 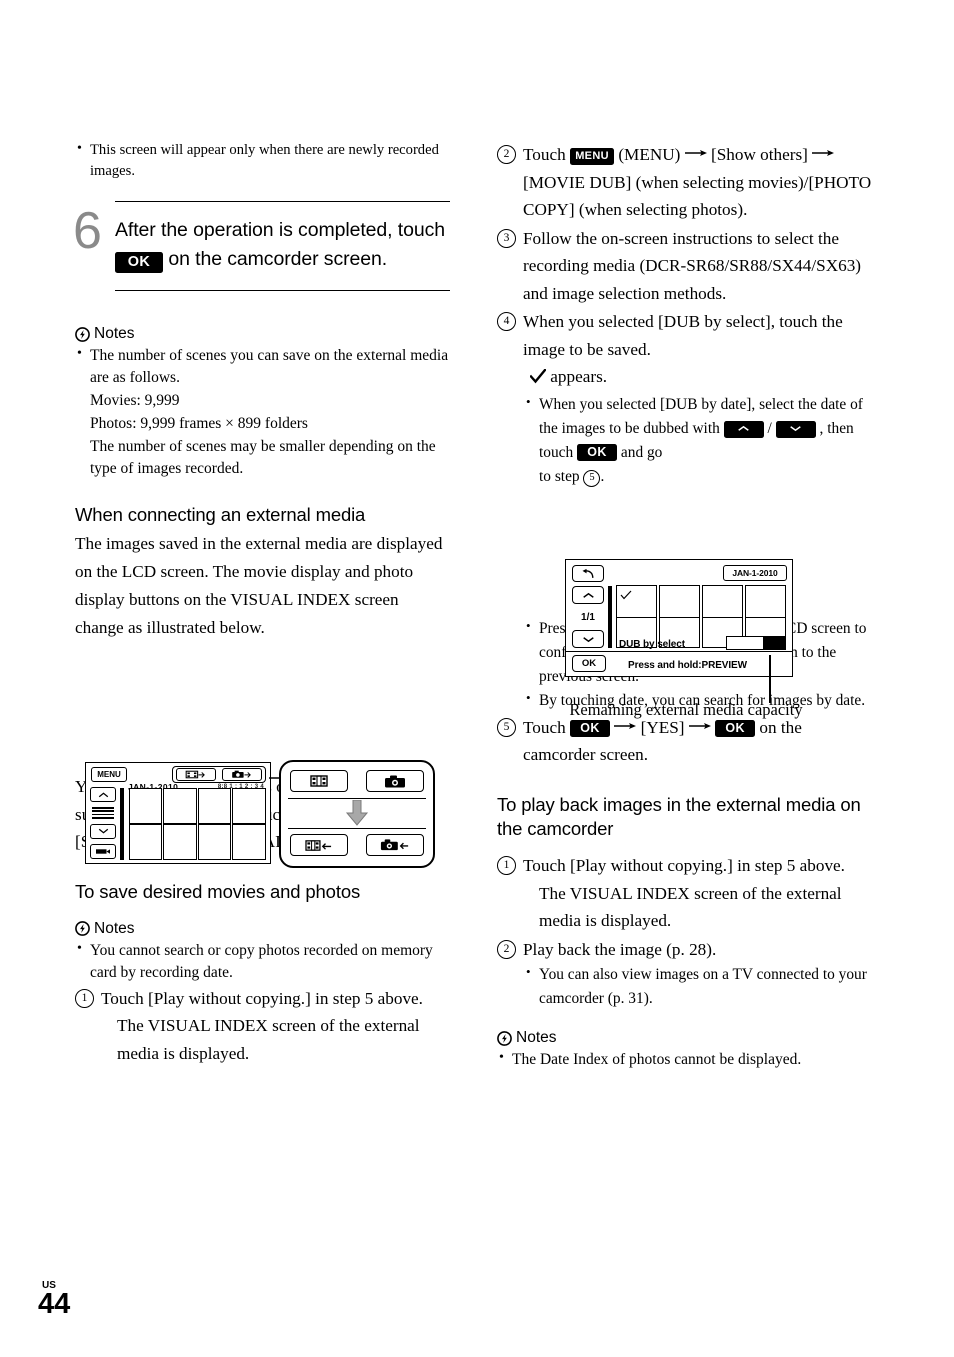 What do you see at coordinates (795, 429) in the screenshot?
I see `chevron-down-key` at bounding box center [795, 429].